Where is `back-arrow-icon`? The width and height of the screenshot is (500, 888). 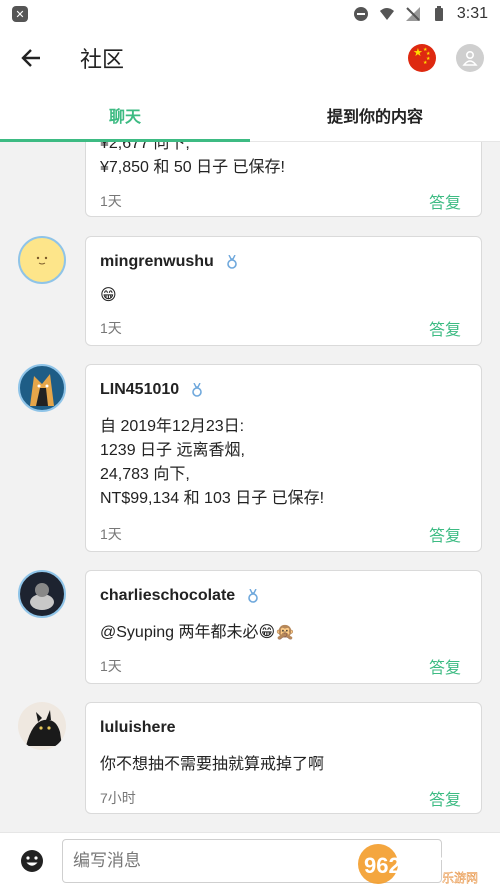
back-arrow-icon is located at coordinates (30, 58).